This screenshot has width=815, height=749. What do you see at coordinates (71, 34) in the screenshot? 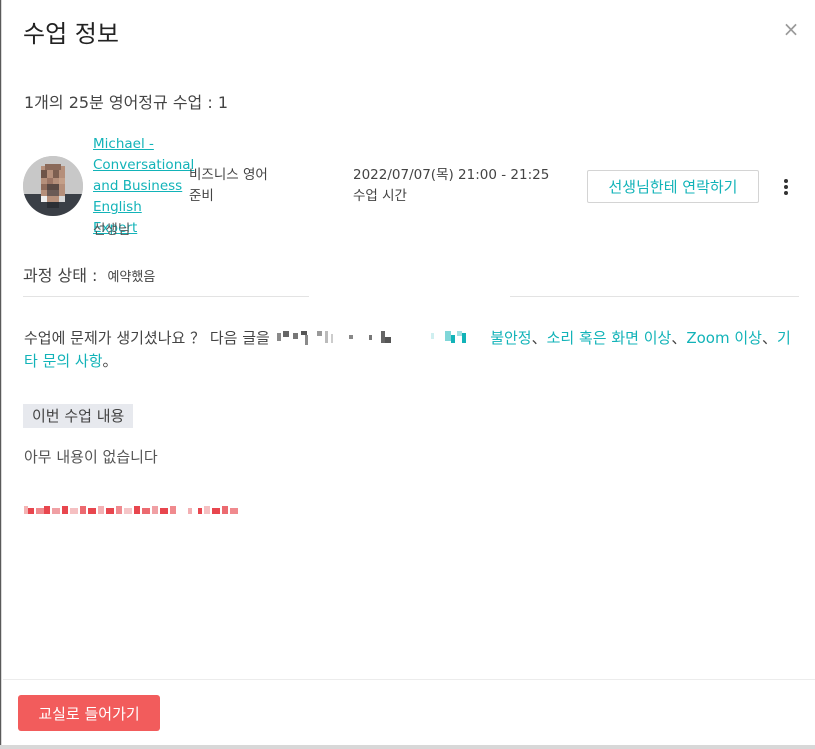
I see `modal-title: 수업 정보` at bounding box center [71, 34].